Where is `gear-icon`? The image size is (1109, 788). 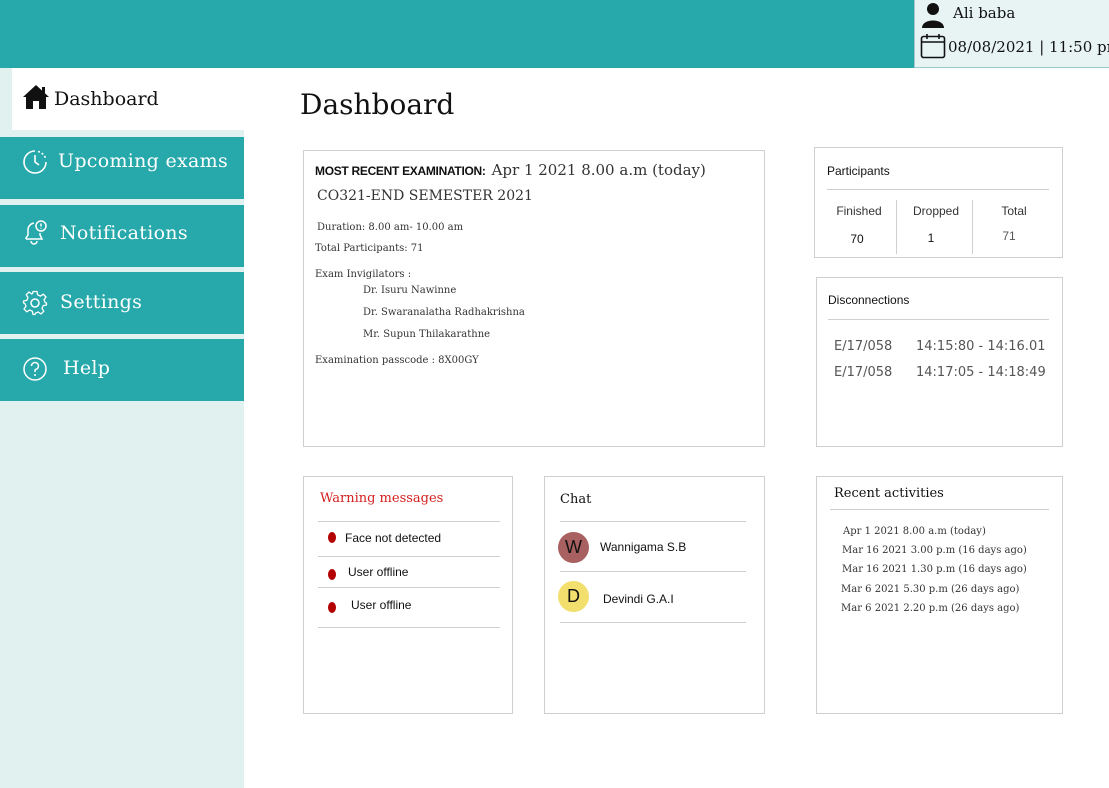 gear-icon is located at coordinates (35, 303).